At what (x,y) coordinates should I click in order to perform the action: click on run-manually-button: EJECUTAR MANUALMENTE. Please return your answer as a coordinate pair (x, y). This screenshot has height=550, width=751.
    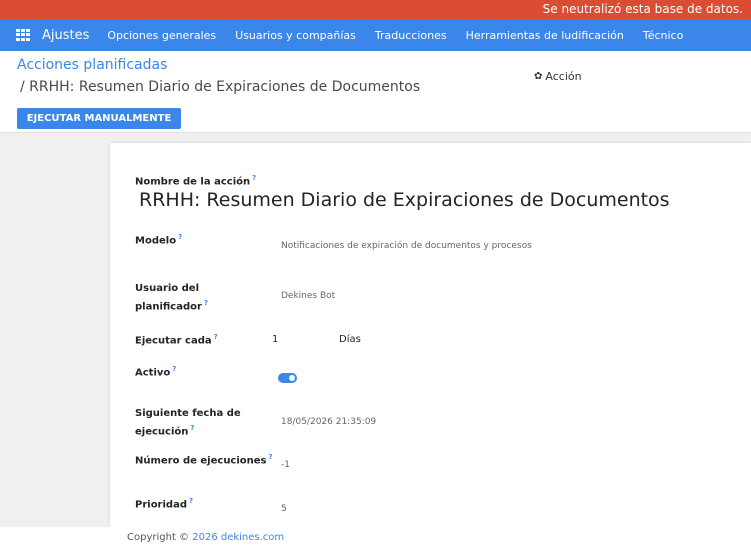
    Looking at the image, I should click on (99, 118).